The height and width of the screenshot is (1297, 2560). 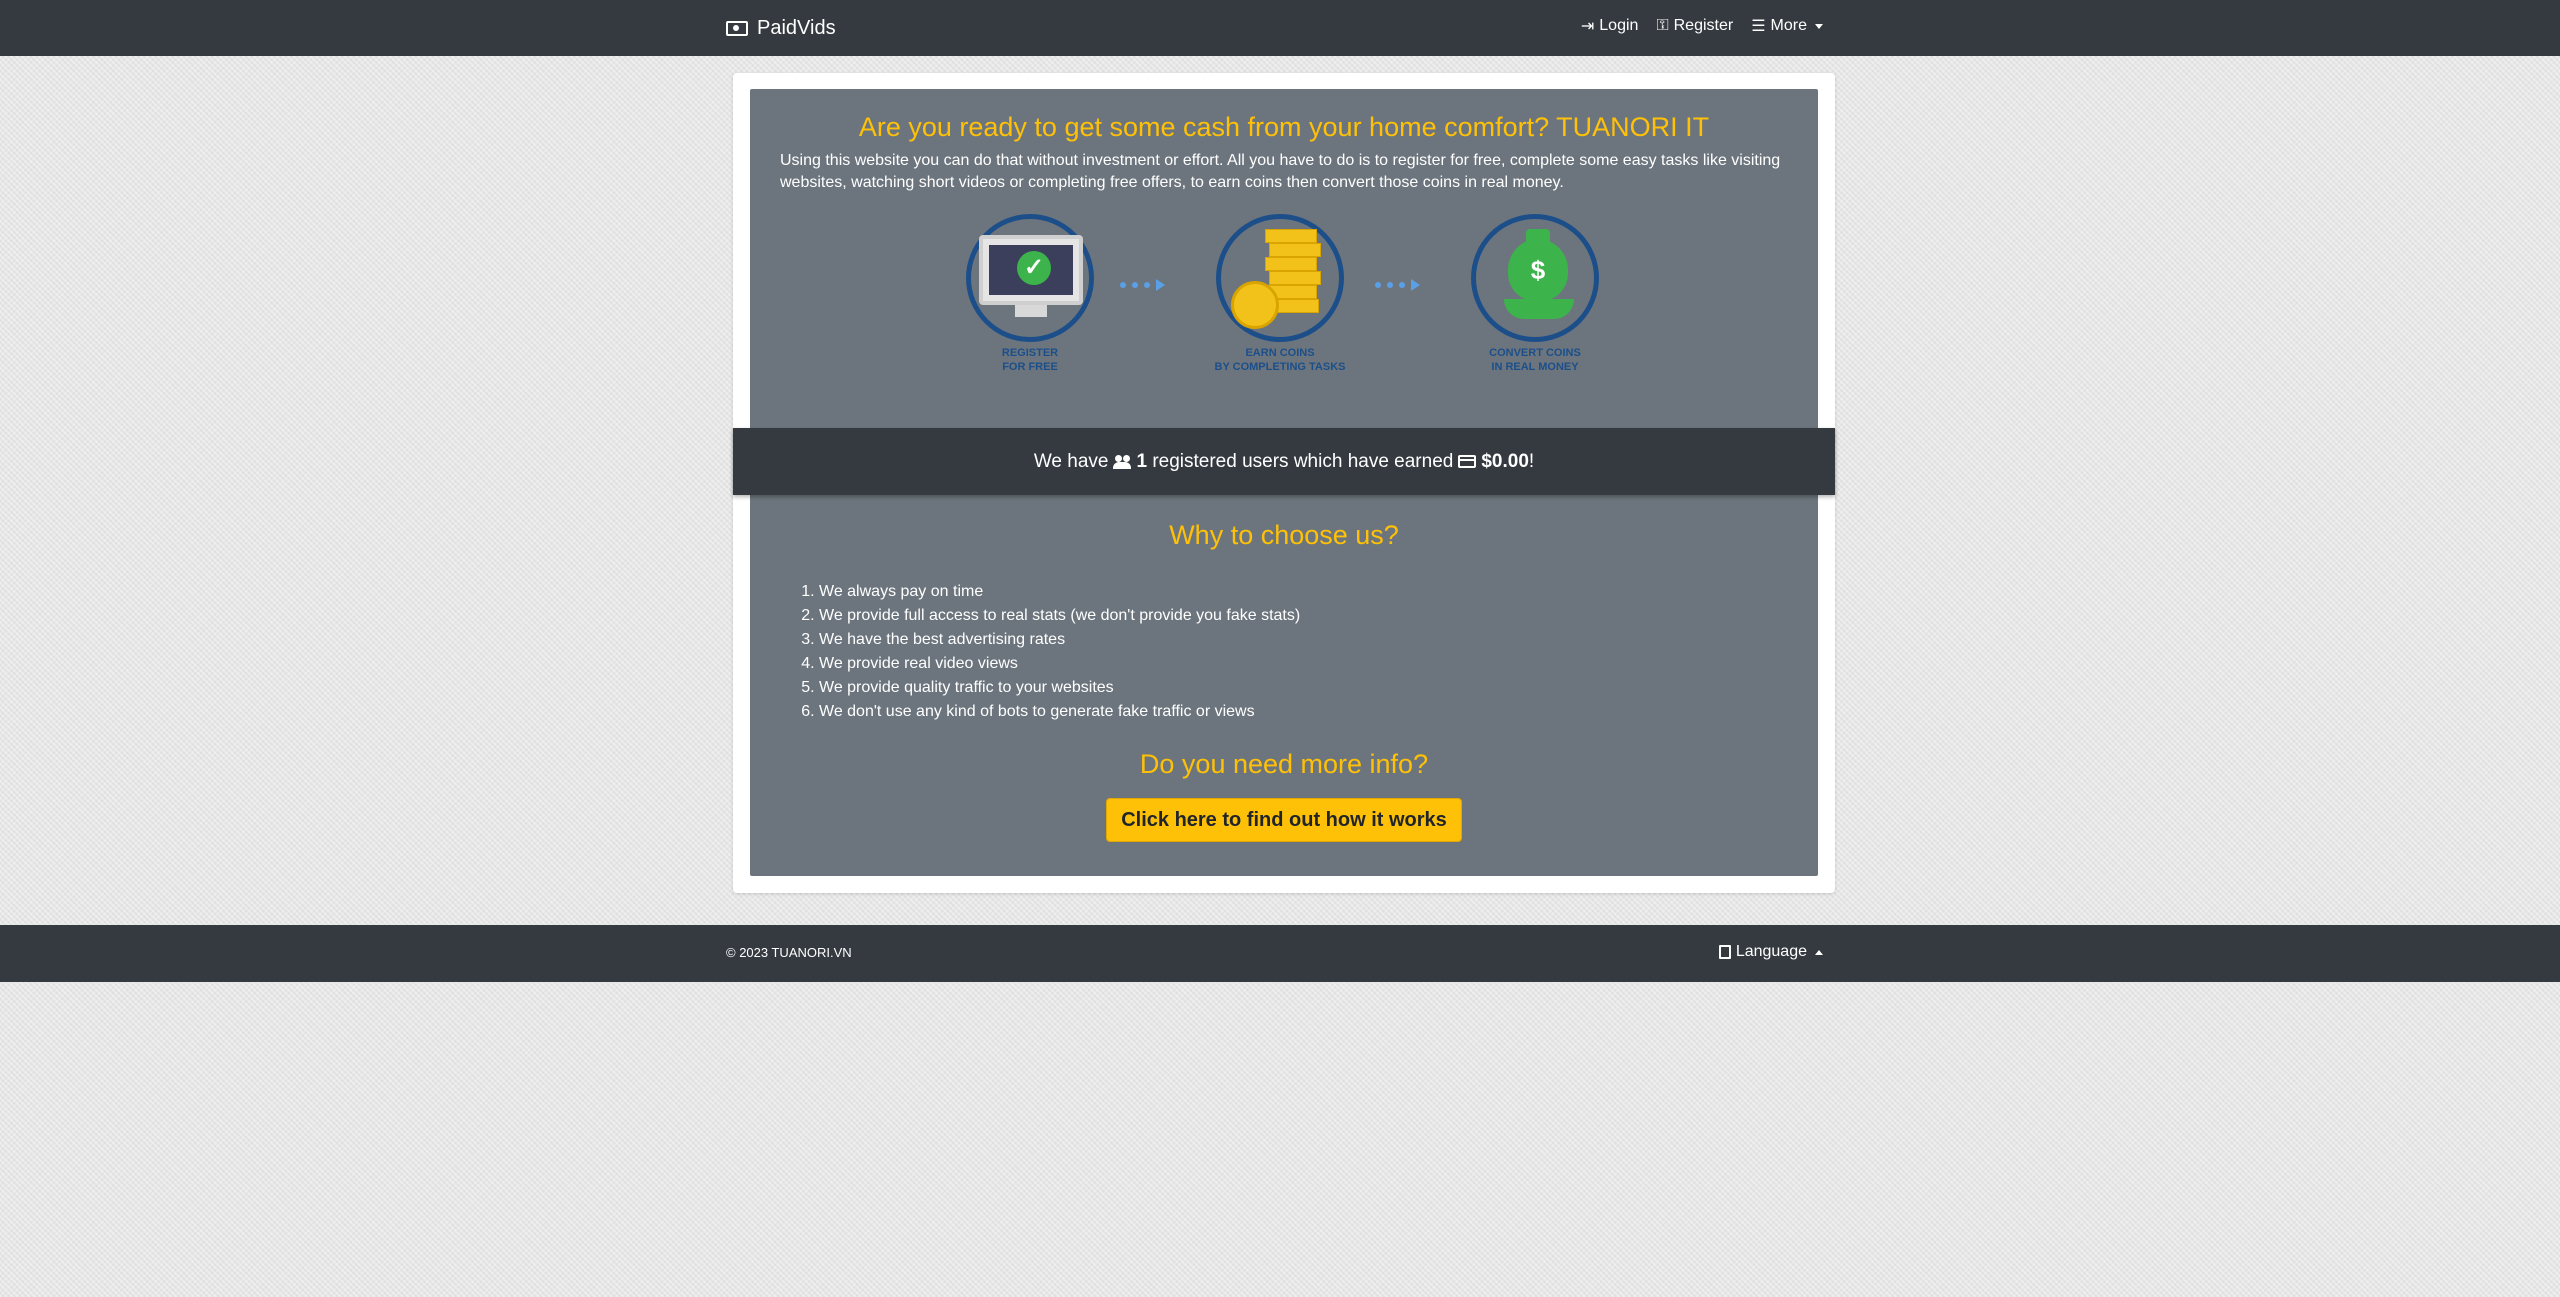 What do you see at coordinates (1030, 360) in the screenshot?
I see `step-label: REGISTER FOR FREE` at bounding box center [1030, 360].